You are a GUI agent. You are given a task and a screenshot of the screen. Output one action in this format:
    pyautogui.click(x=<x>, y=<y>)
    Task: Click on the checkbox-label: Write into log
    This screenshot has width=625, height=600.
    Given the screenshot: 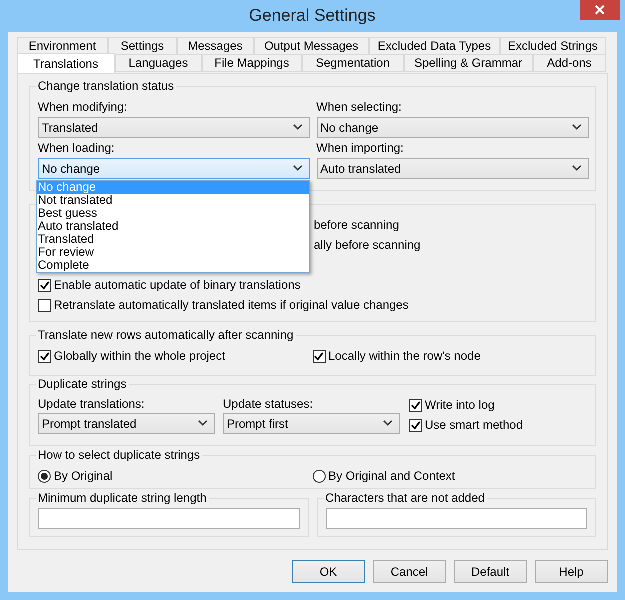 What is the action you would take?
    pyautogui.click(x=460, y=405)
    